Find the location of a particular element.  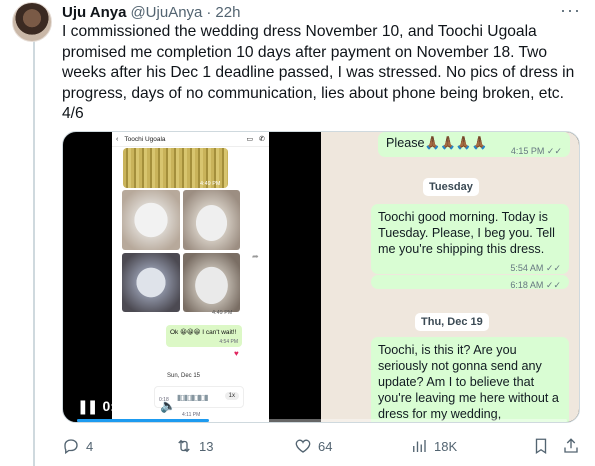

left-chat-header: ‹ Toochi Ugoala ▭ ✆ is located at coordinates (190, 139).